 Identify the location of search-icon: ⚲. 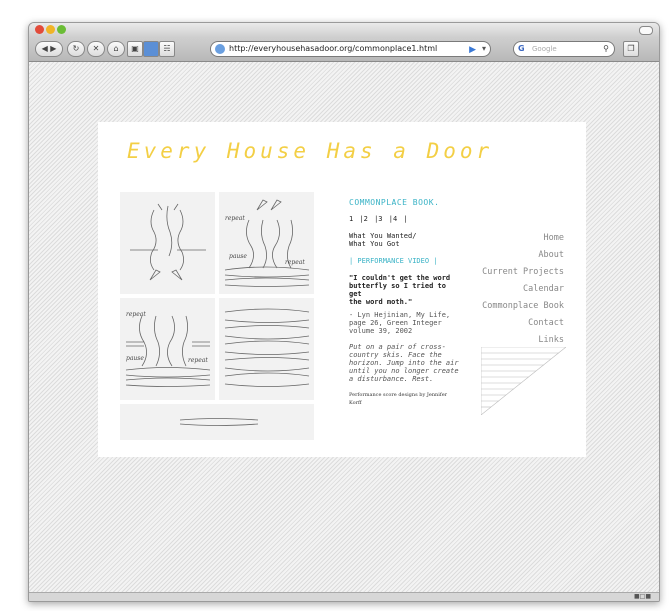
(606, 49).